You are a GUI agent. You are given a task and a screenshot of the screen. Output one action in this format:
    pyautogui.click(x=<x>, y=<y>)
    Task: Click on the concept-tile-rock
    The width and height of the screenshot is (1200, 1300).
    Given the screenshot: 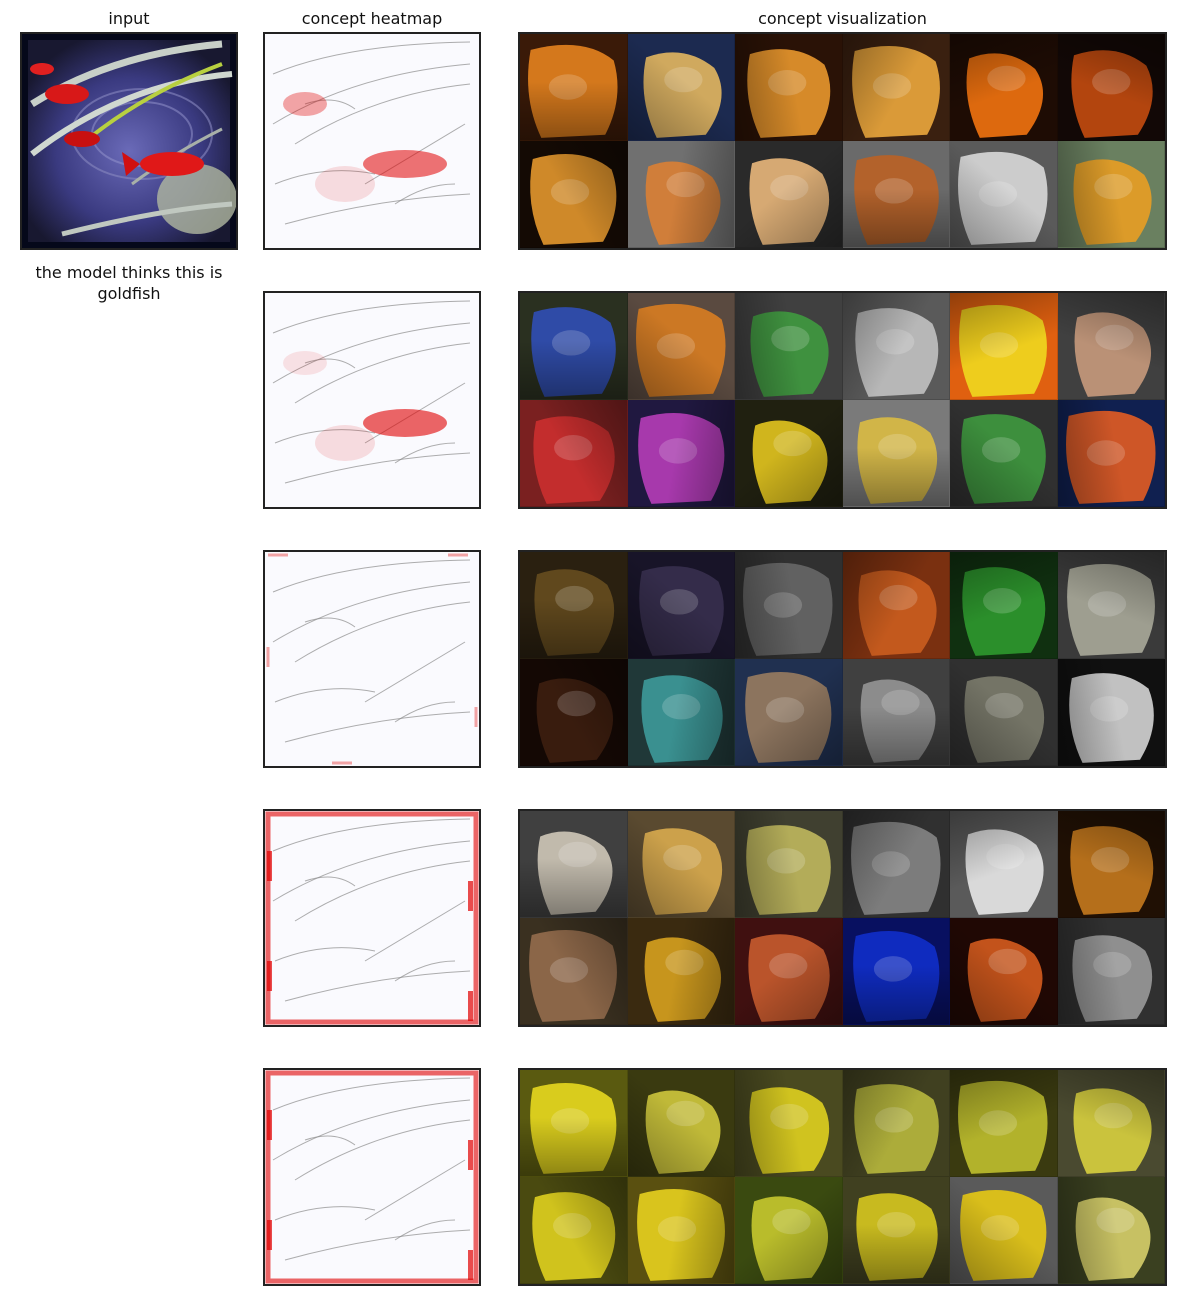 What is the action you would take?
    pyautogui.click(x=896, y=346)
    